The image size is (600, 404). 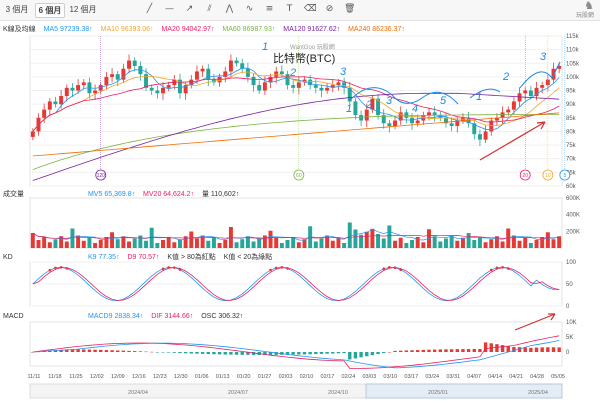 I want to click on price-tick-label: 95k, so click(x=571, y=92).